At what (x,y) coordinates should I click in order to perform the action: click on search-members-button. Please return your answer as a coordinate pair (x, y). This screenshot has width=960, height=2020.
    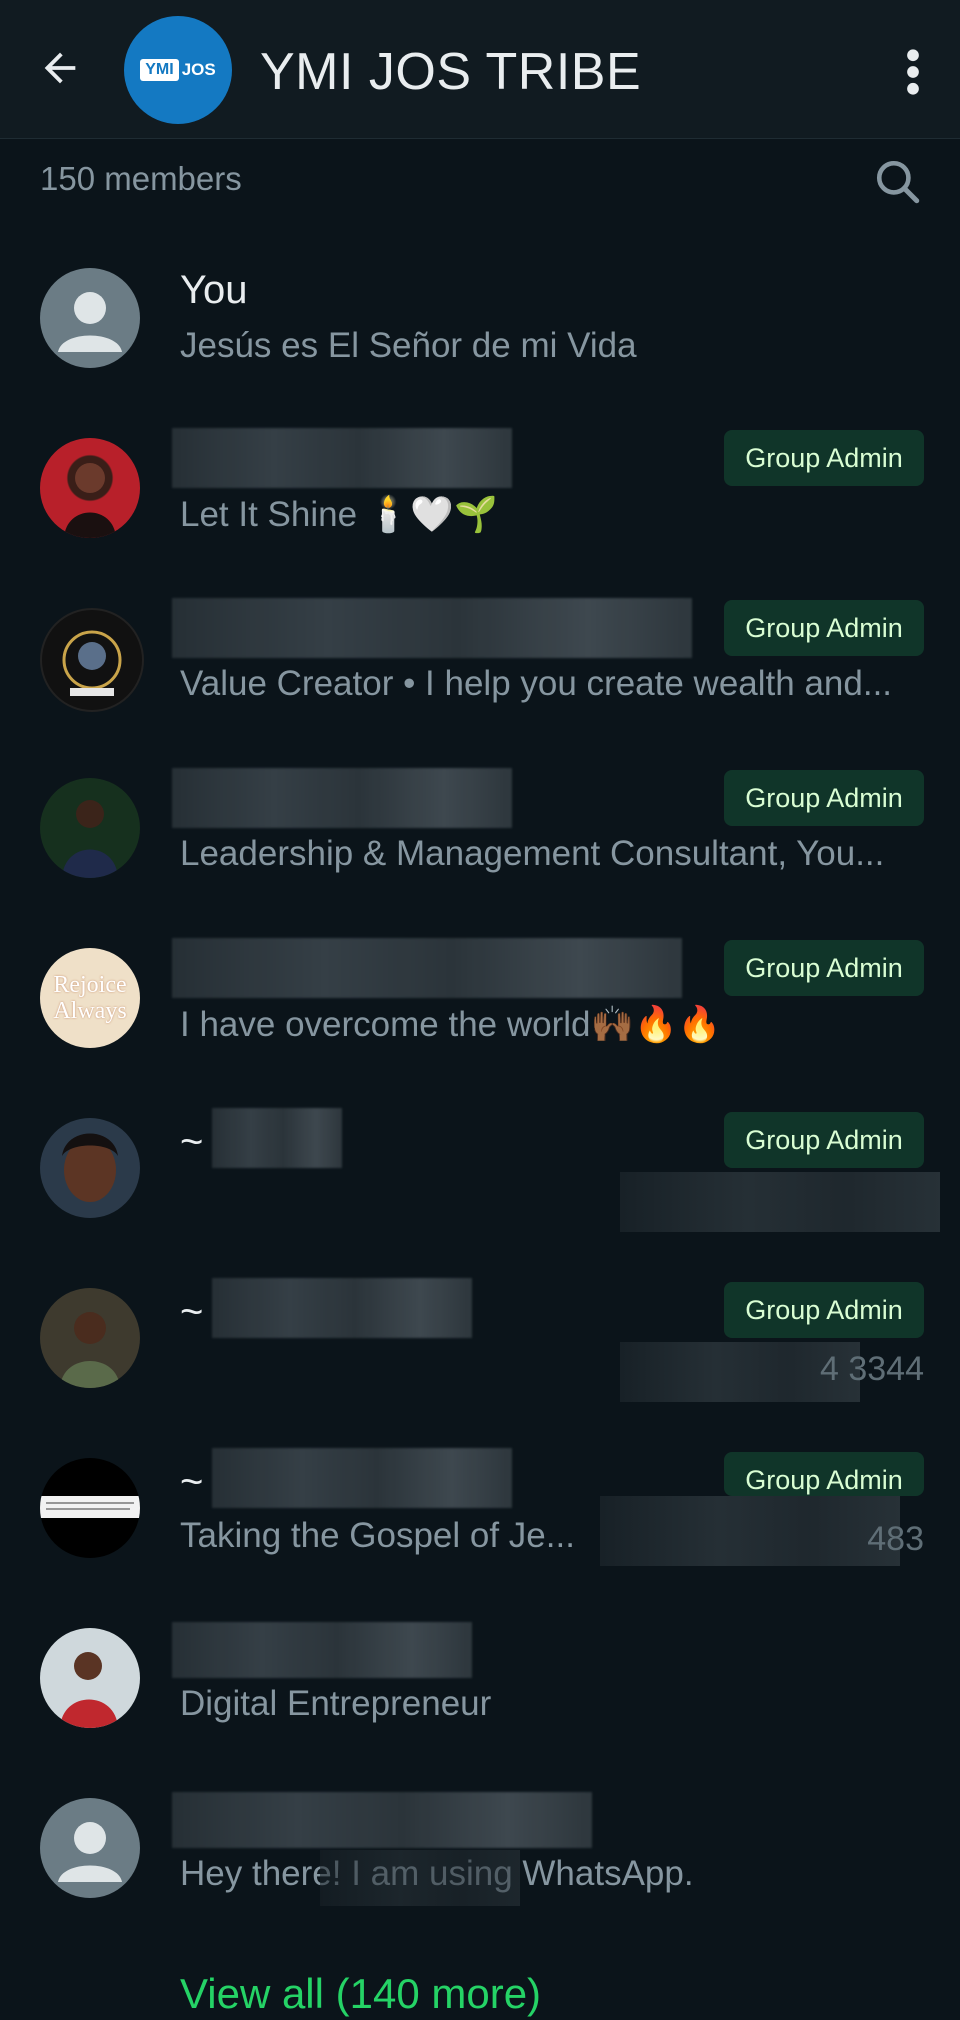
    Looking at the image, I should click on (898, 182).